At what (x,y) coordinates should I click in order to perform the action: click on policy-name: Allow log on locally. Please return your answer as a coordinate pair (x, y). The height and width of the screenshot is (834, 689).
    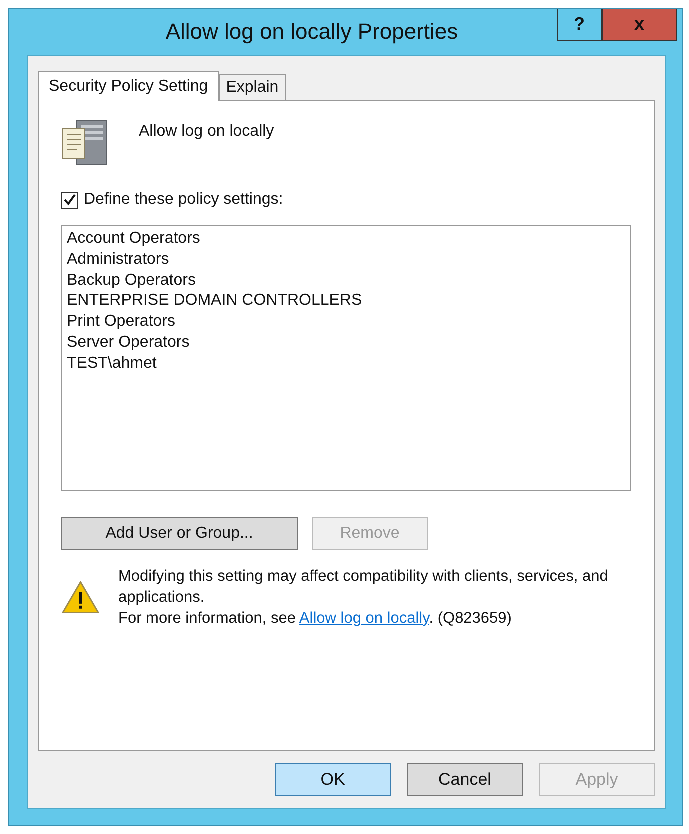
    Looking at the image, I should click on (206, 131).